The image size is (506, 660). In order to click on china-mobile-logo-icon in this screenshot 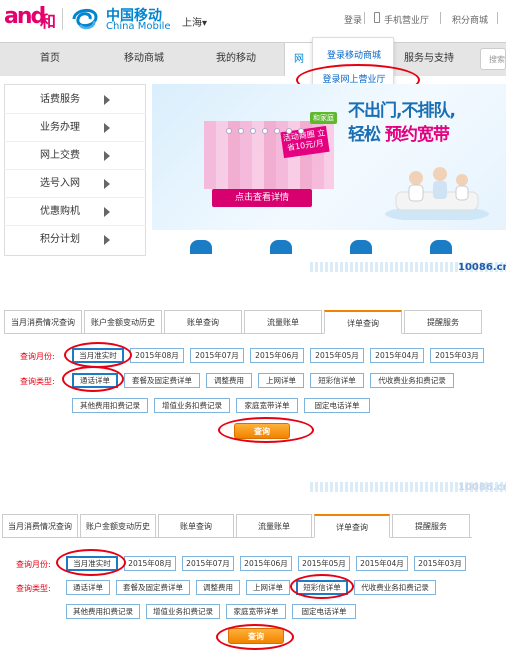, I will do `click(85, 19)`.